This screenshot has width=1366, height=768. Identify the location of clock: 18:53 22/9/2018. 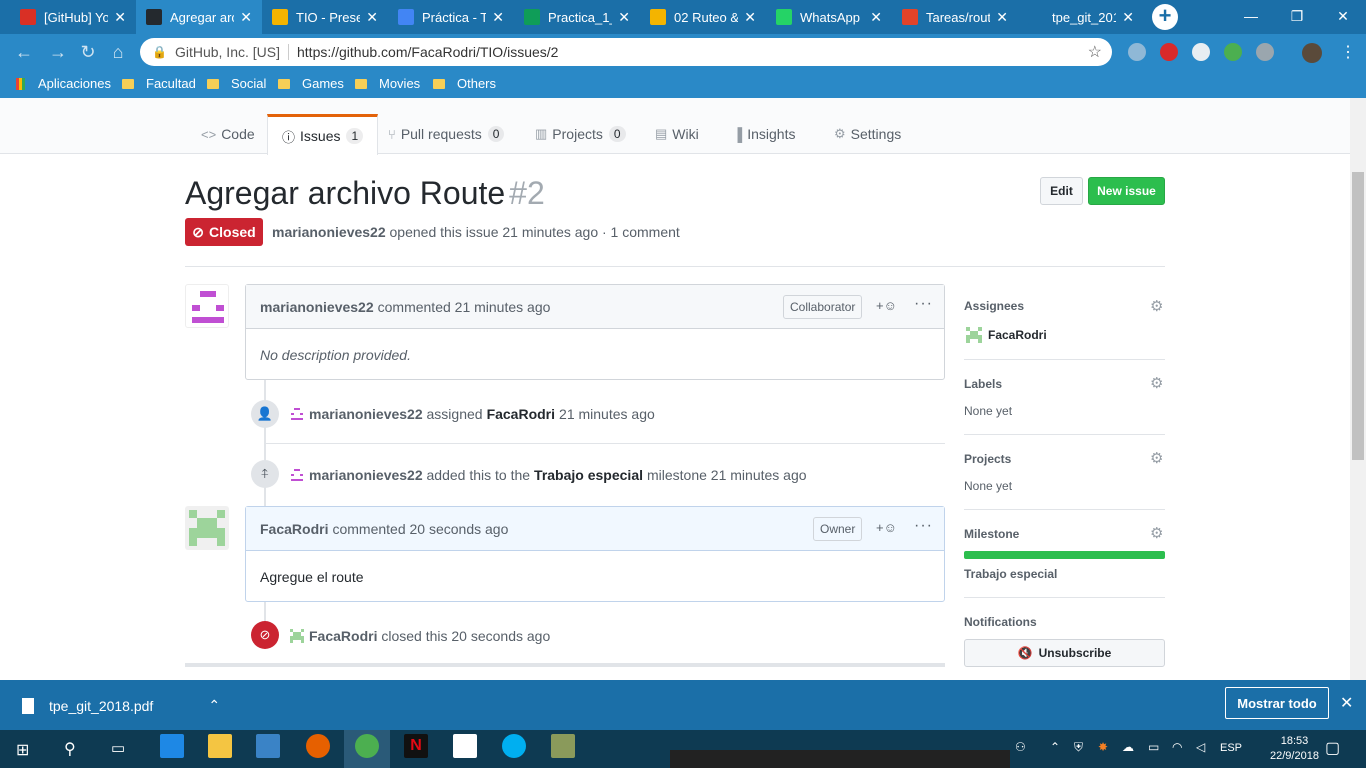
(1294, 749).